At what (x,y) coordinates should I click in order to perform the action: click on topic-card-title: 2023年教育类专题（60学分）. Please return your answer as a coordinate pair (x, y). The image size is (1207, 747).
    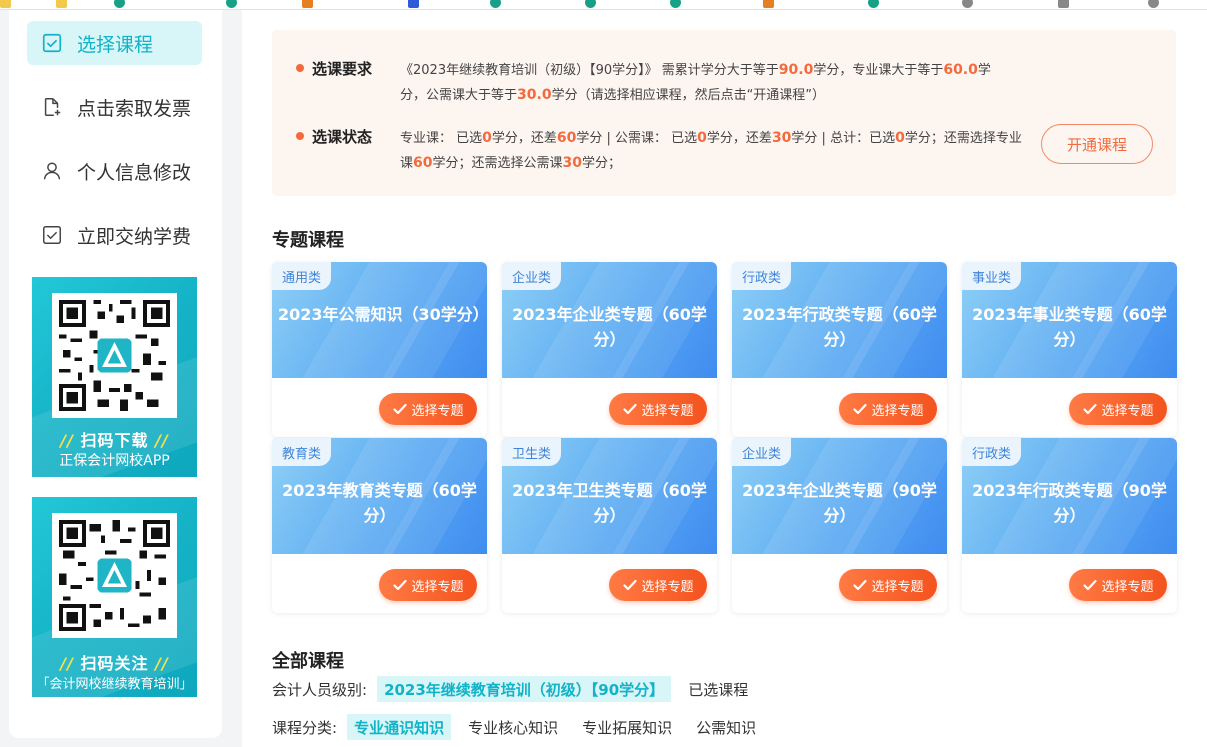
    Looking at the image, I should click on (379, 503).